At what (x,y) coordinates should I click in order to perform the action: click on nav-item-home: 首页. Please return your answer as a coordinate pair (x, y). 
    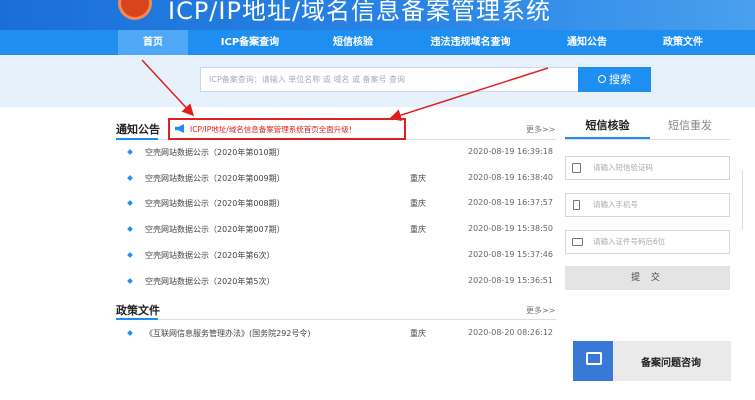
    Looking at the image, I should click on (153, 42).